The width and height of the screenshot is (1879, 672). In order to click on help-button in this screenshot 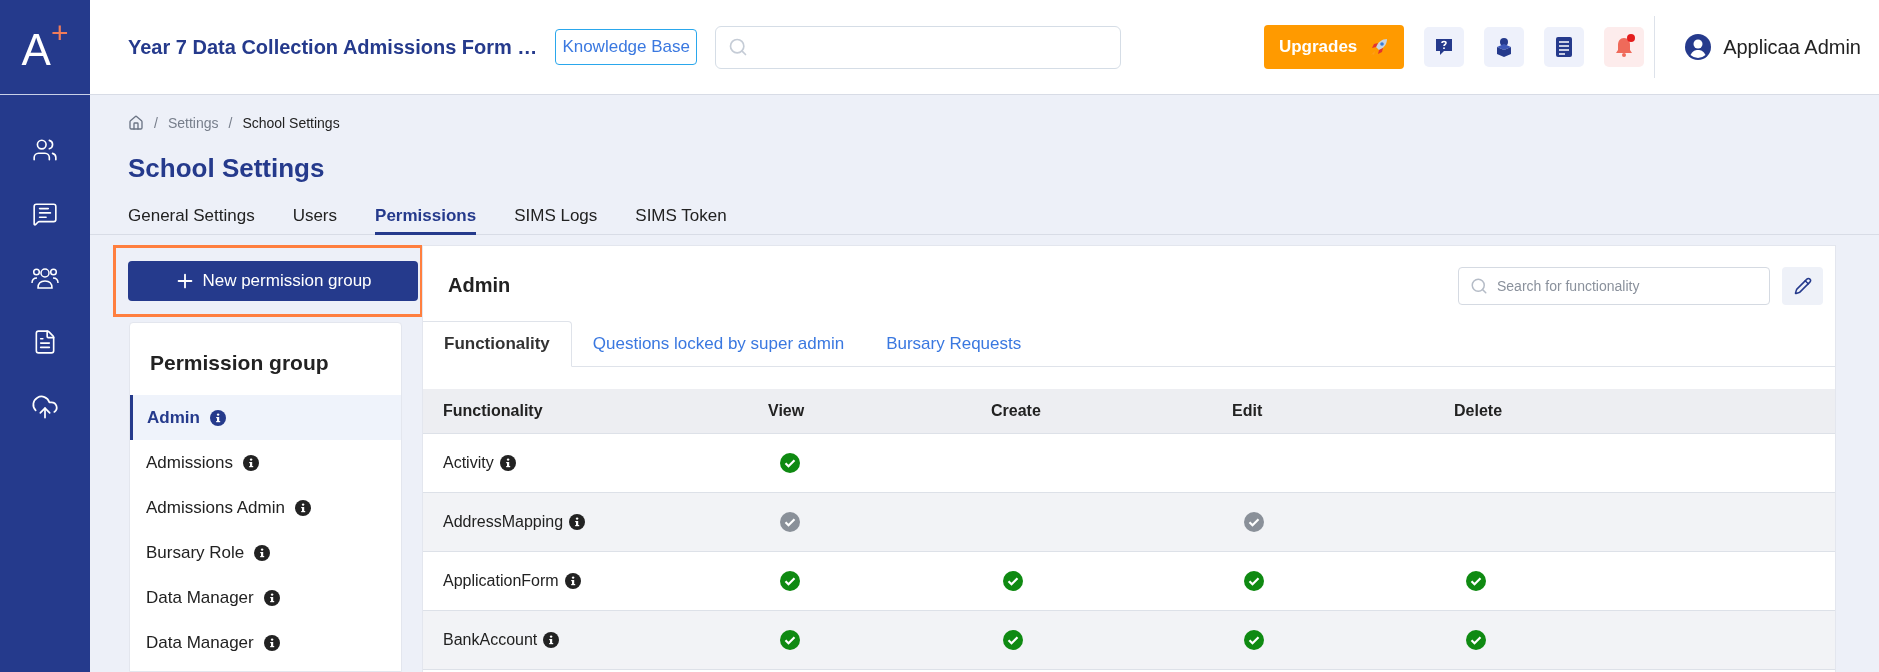, I will do `click(1444, 47)`.